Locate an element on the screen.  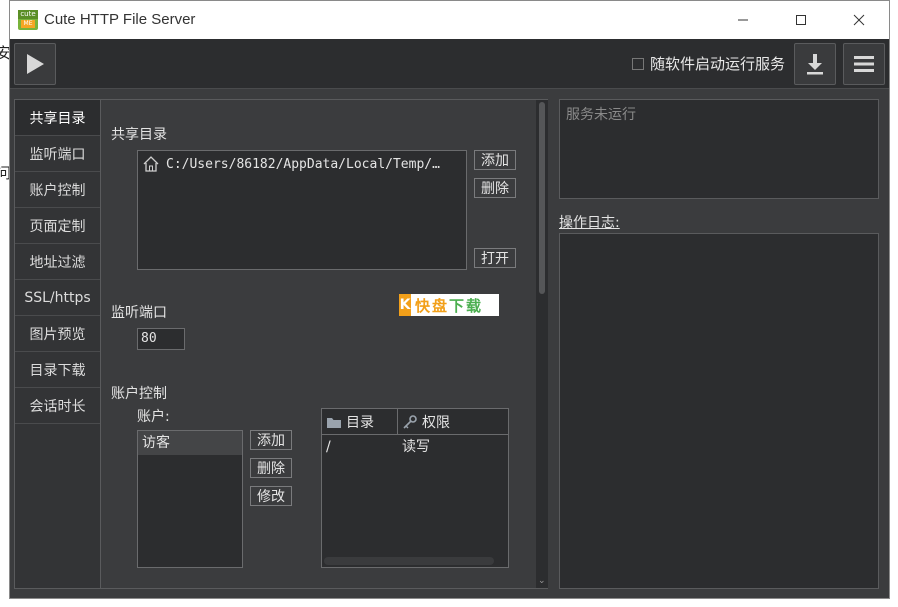
autostart-label: 随软件启动运行服务 is located at coordinates (718, 64).